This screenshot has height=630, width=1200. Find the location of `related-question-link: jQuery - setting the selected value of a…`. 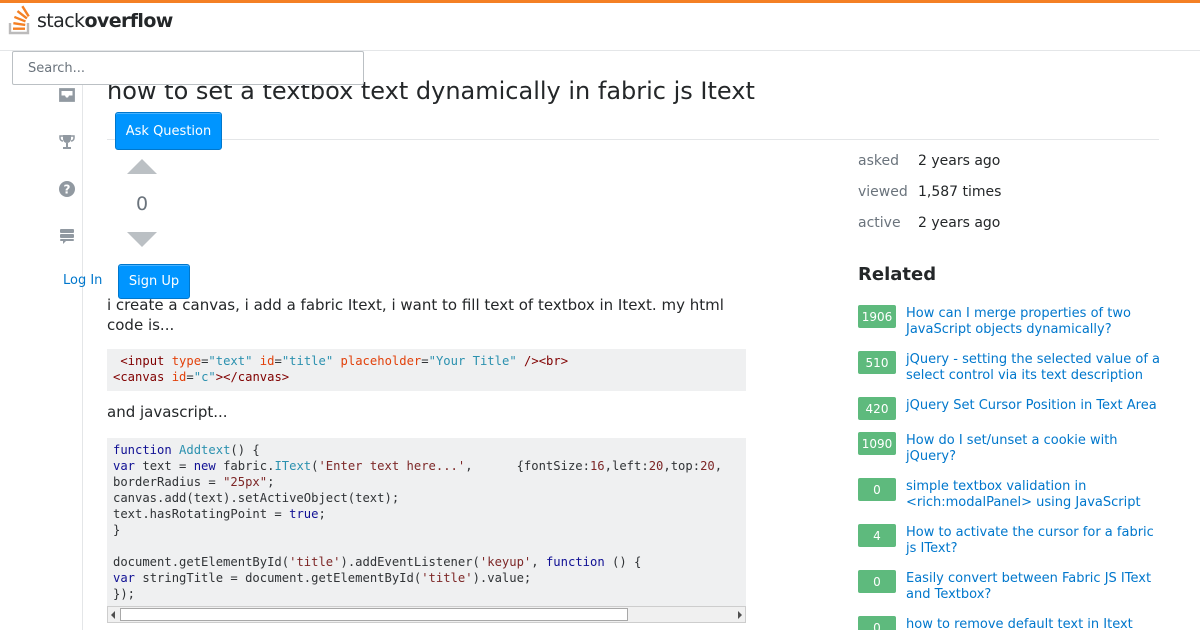

related-question-link: jQuery - setting the selected value of a… is located at coordinates (1033, 368).